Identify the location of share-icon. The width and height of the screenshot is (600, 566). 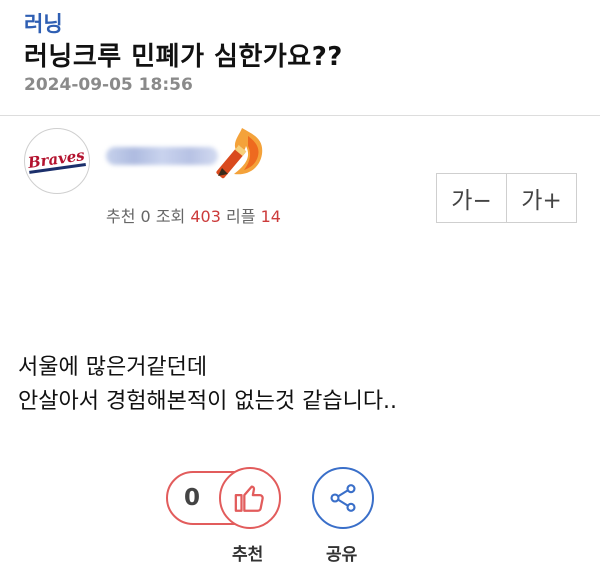
(343, 498).